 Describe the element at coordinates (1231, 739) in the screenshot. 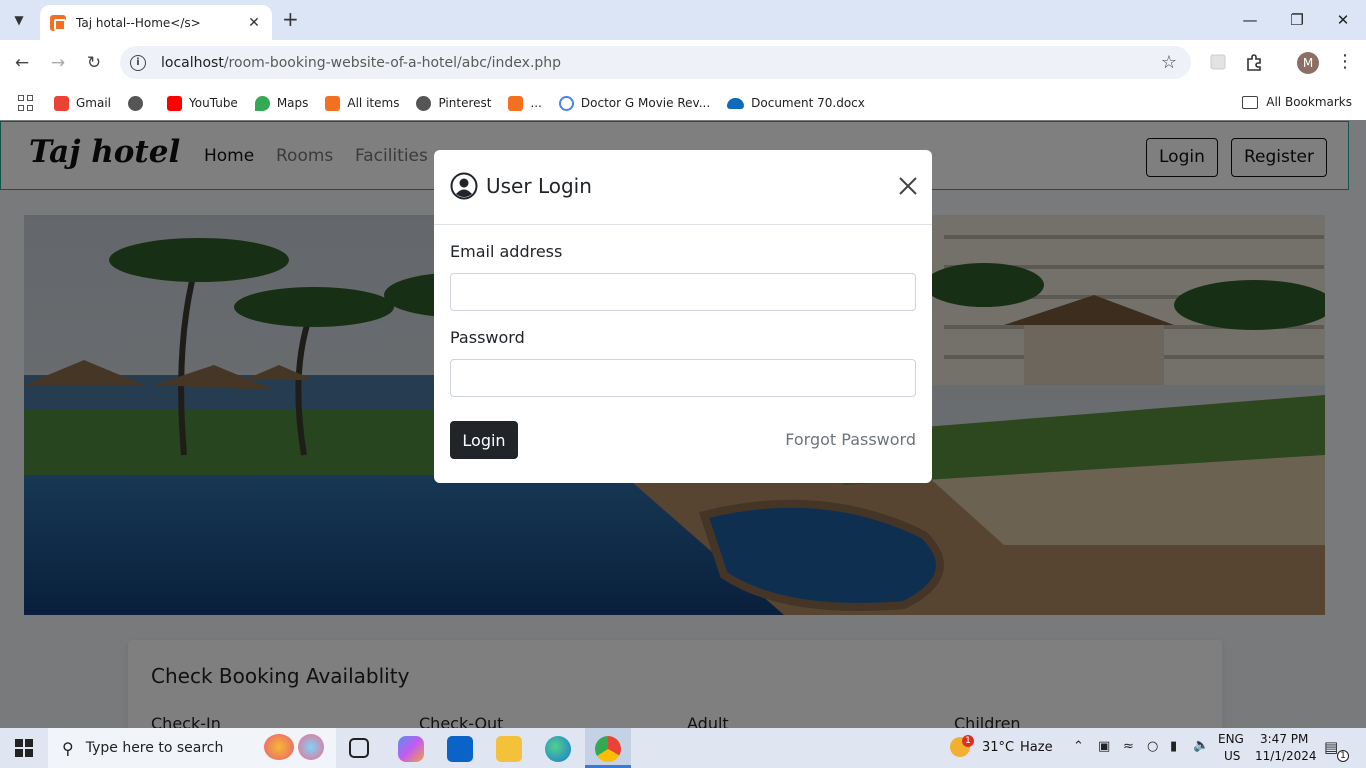

I see `language: ENG` at that location.